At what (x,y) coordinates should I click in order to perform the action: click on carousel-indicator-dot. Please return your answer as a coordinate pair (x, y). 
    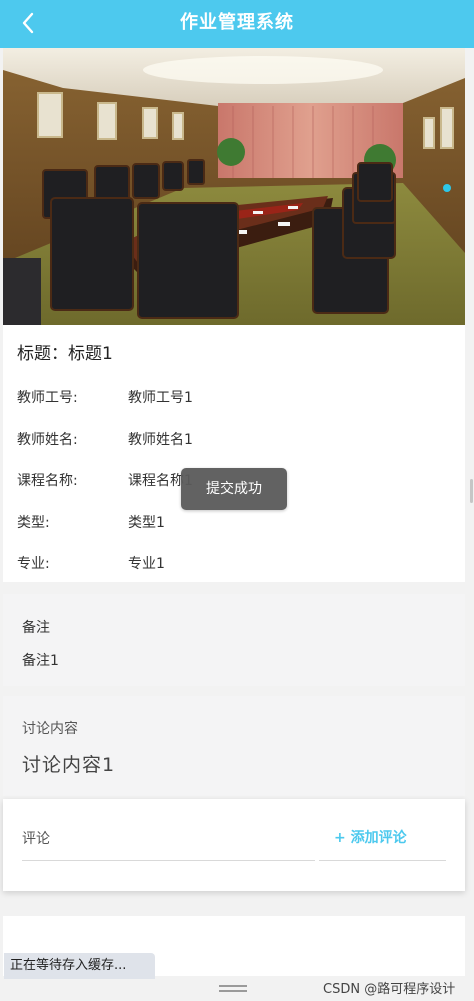
    Looking at the image, I should click on (447, 188).